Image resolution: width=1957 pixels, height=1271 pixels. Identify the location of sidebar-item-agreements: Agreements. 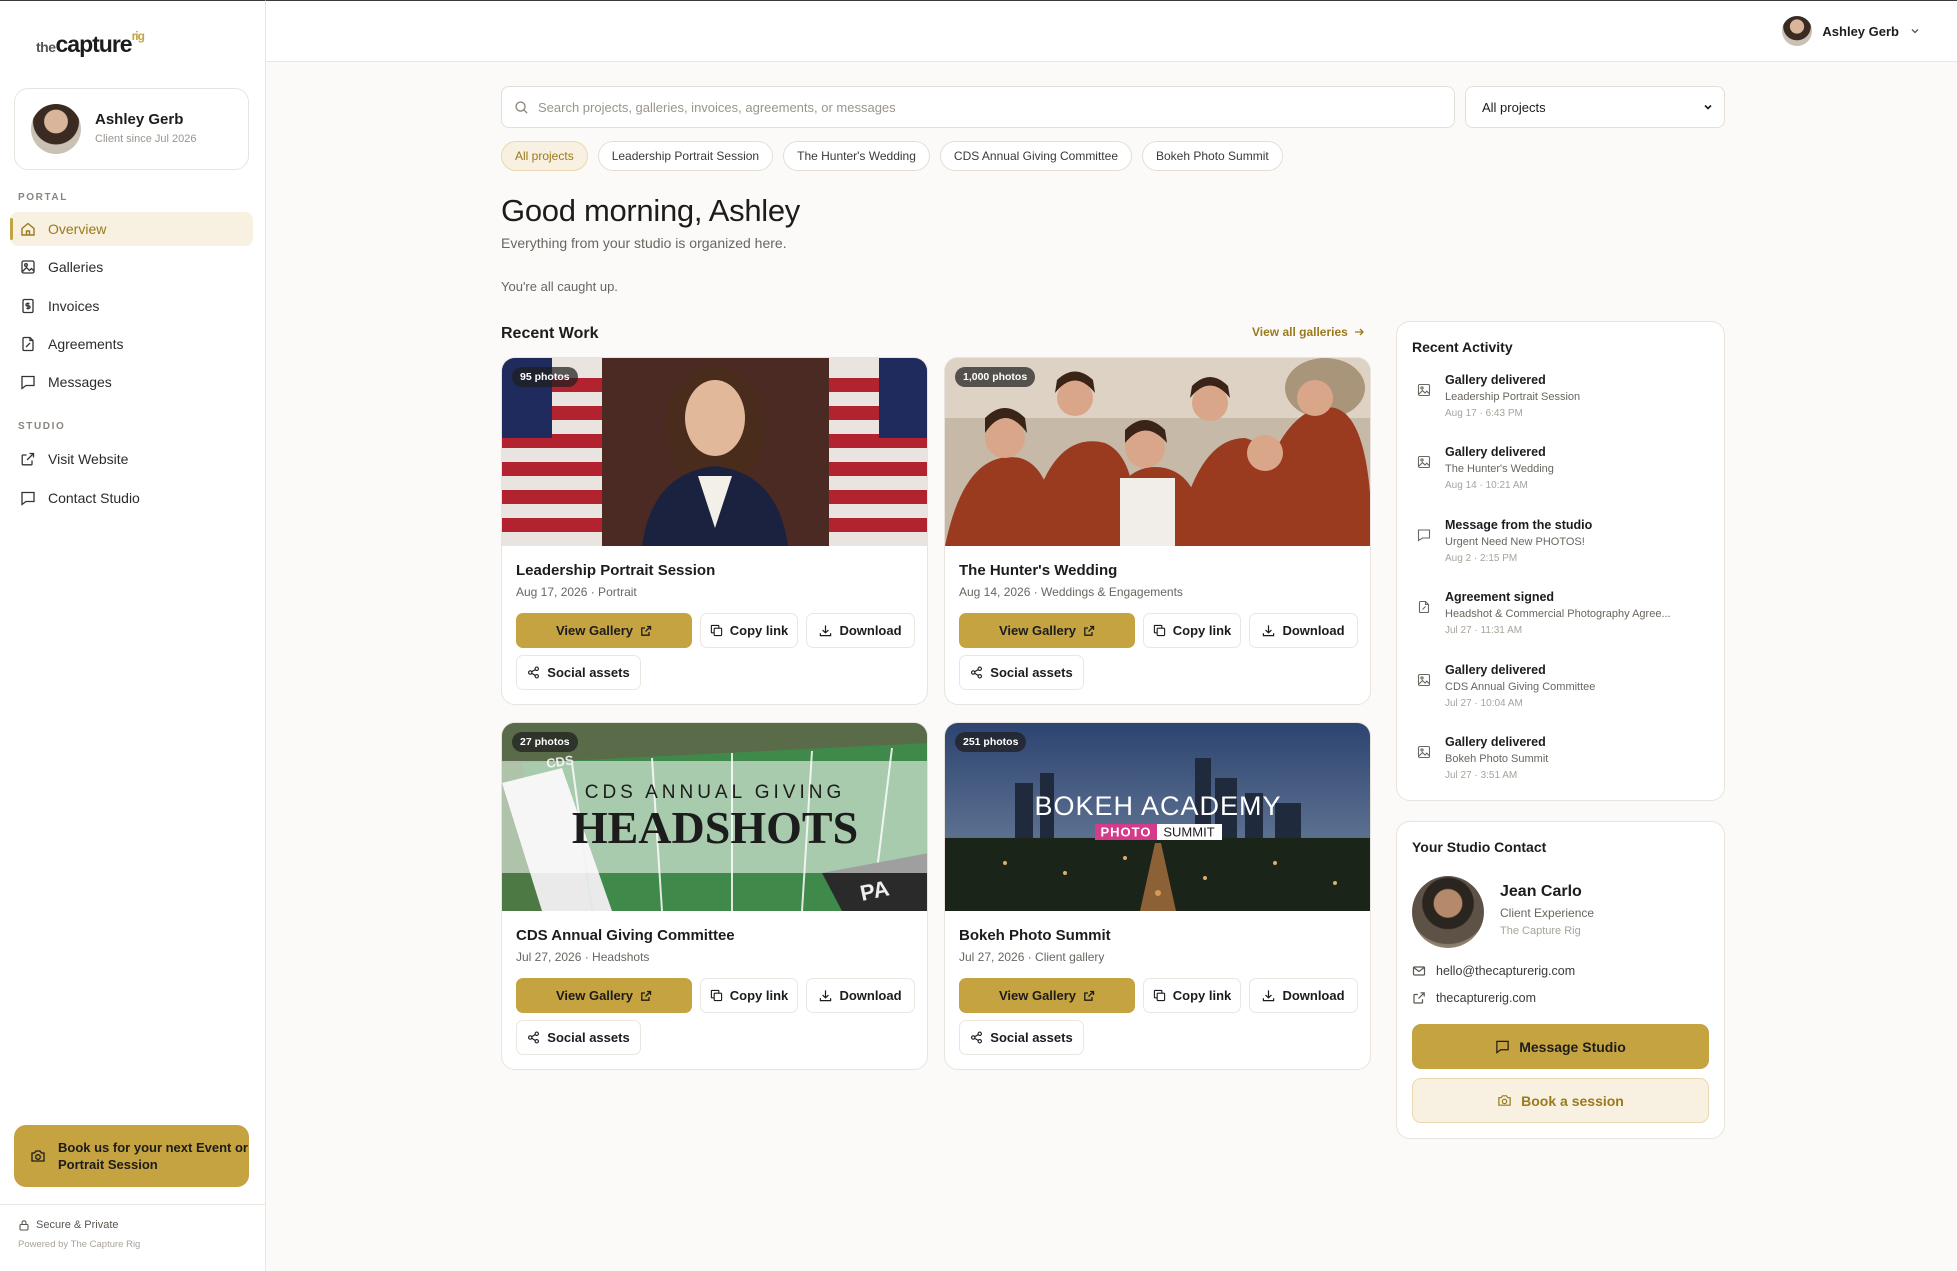
(131, 344).